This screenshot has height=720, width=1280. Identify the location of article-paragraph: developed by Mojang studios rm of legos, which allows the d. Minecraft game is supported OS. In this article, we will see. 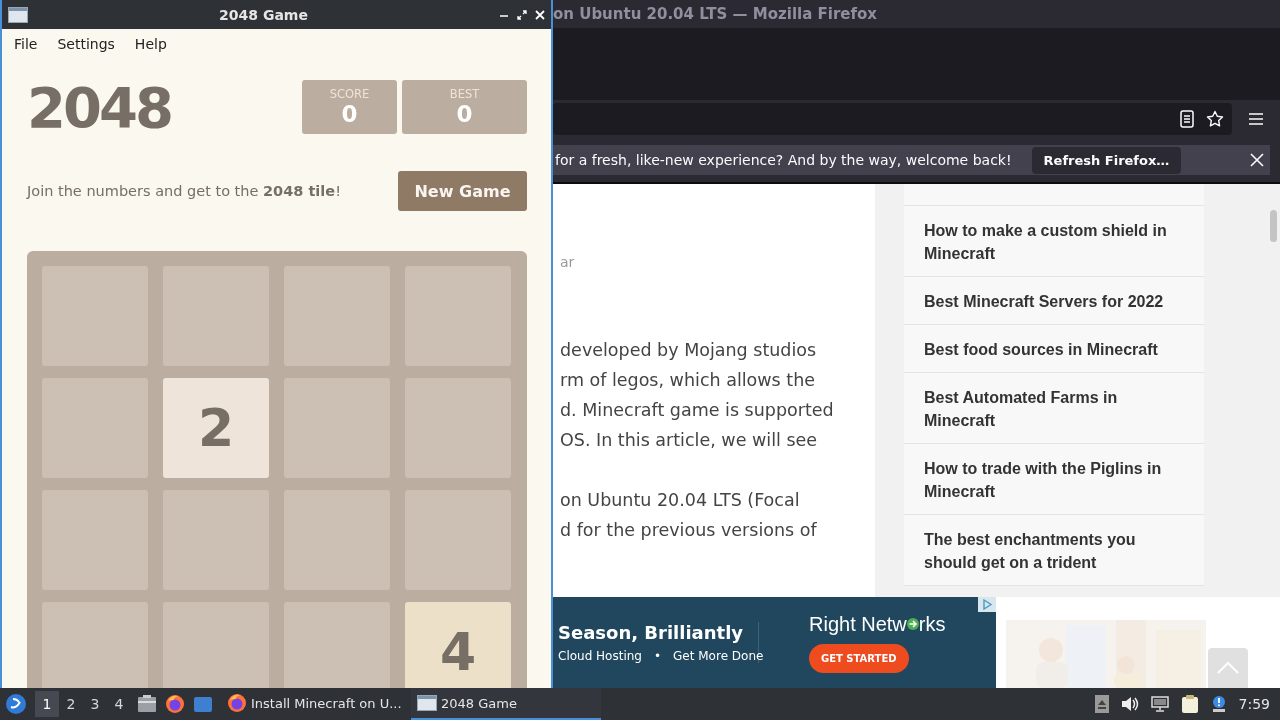
(697, 395).